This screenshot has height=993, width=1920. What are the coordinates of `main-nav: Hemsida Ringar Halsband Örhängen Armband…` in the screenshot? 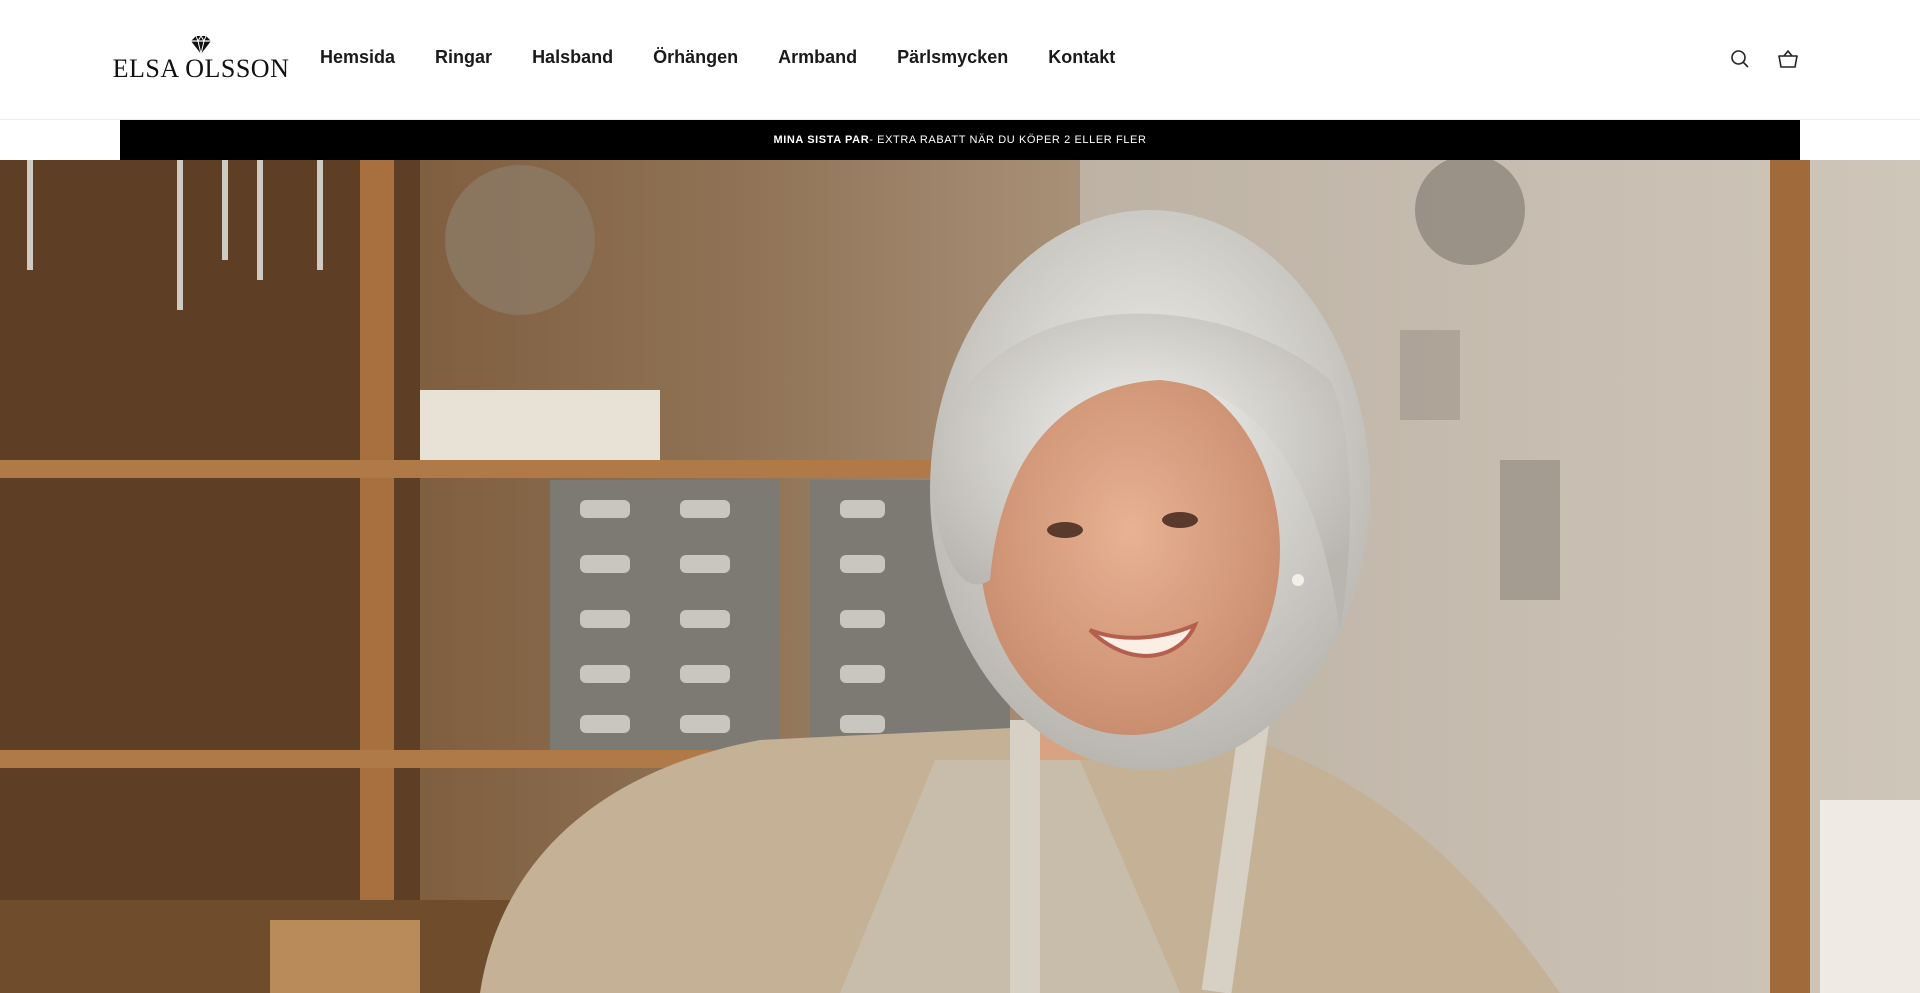 It's located at (717, 57).